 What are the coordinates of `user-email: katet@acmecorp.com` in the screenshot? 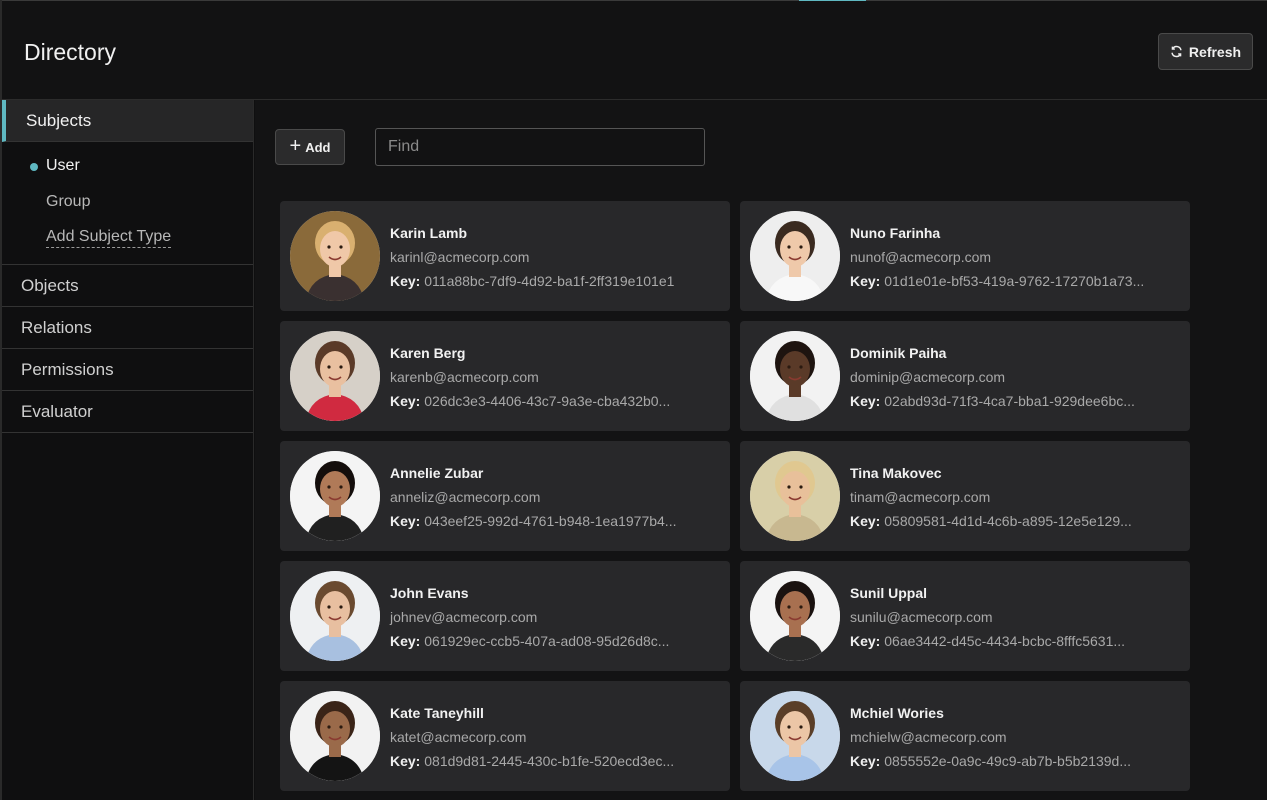 It's located at (458, 737).